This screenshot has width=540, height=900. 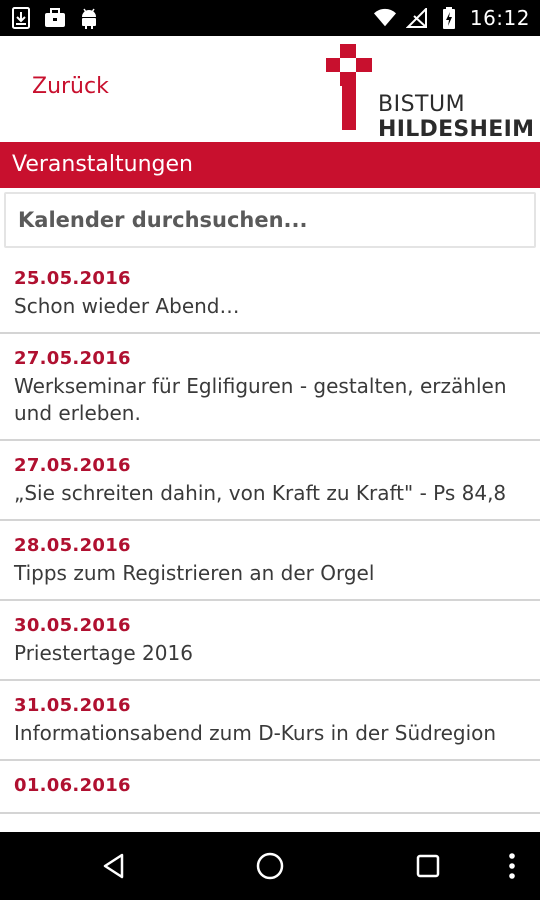 I want to click on status-left-icons, so click(x=55, y=18).